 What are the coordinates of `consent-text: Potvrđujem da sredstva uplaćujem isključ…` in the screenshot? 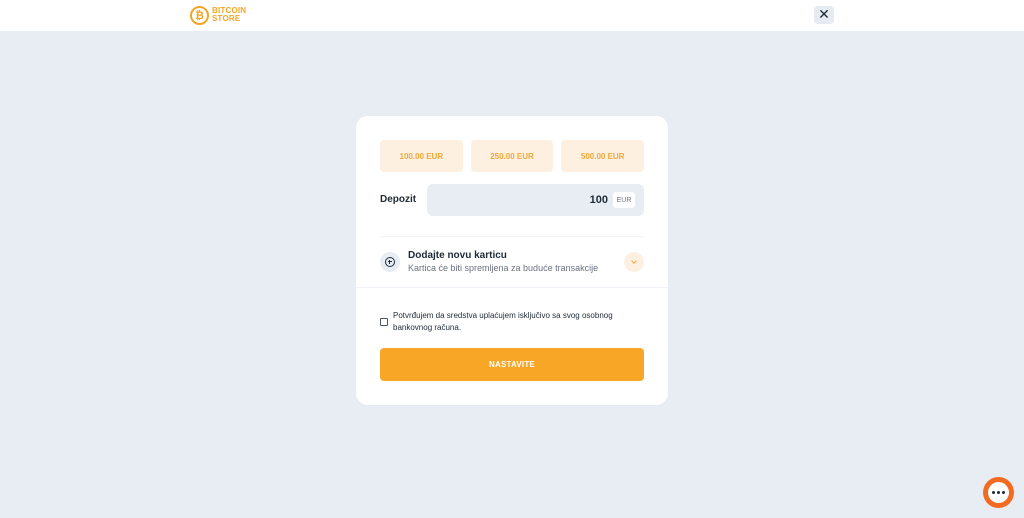 It's located at (503, 321).